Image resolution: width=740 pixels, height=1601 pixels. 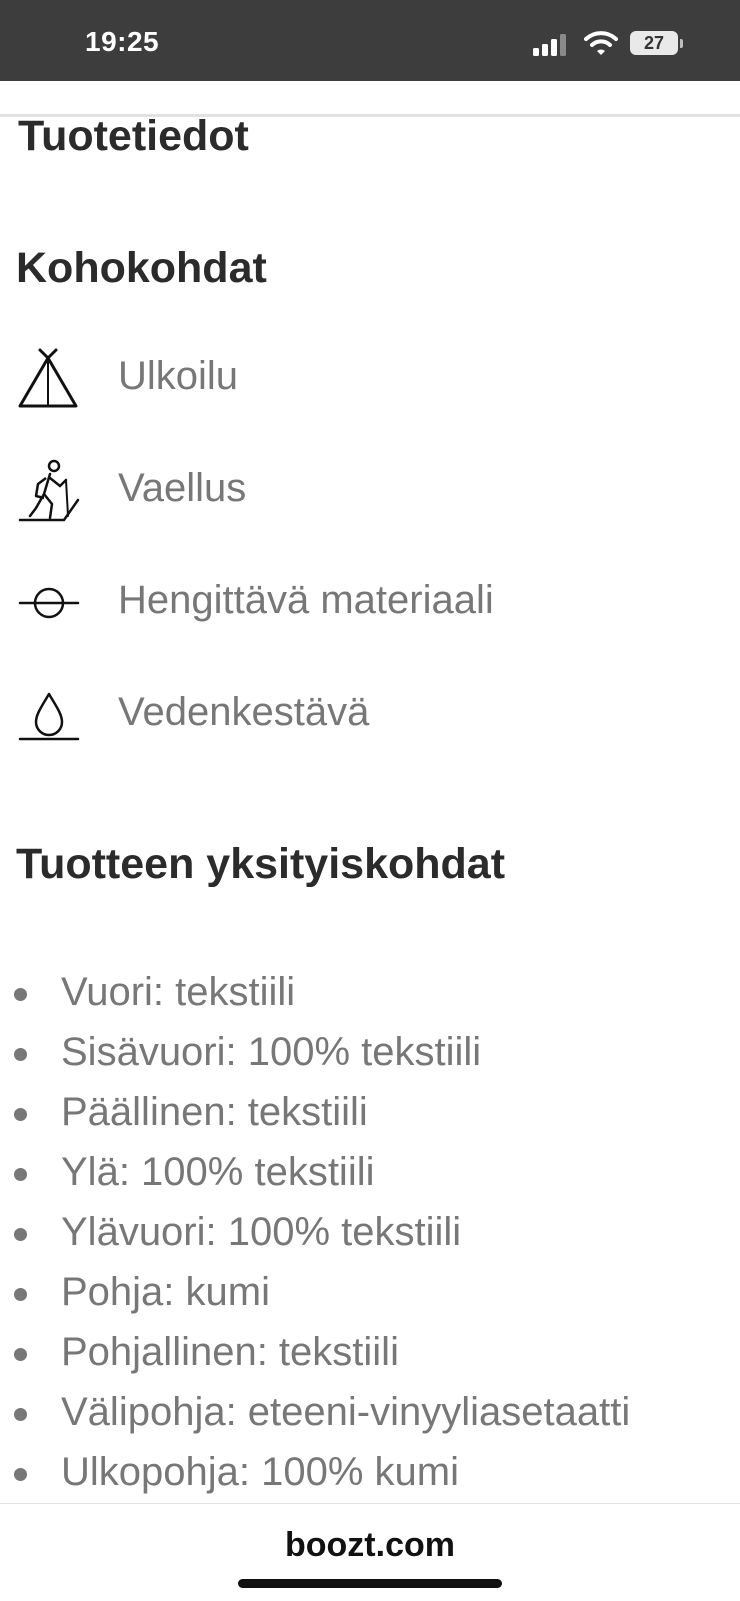 I want to click on highlight-item-waterproof: Vedenkestävä, so click(x=370, y=722).